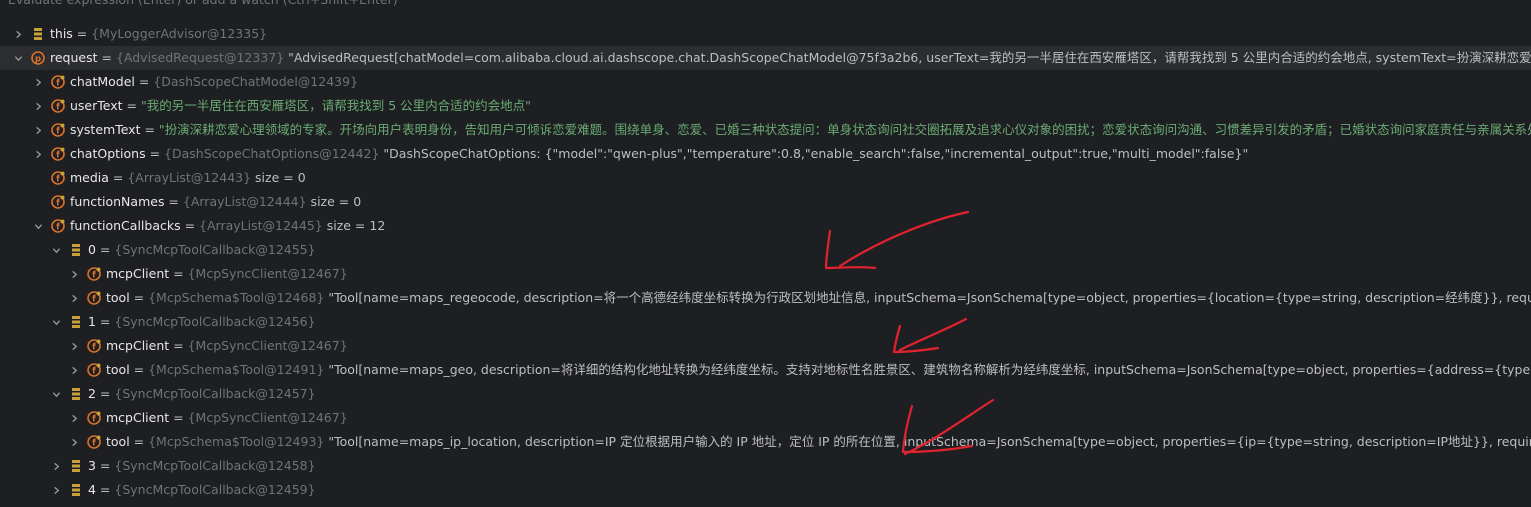  I want to click on variable-name: request, so click(74, 57).